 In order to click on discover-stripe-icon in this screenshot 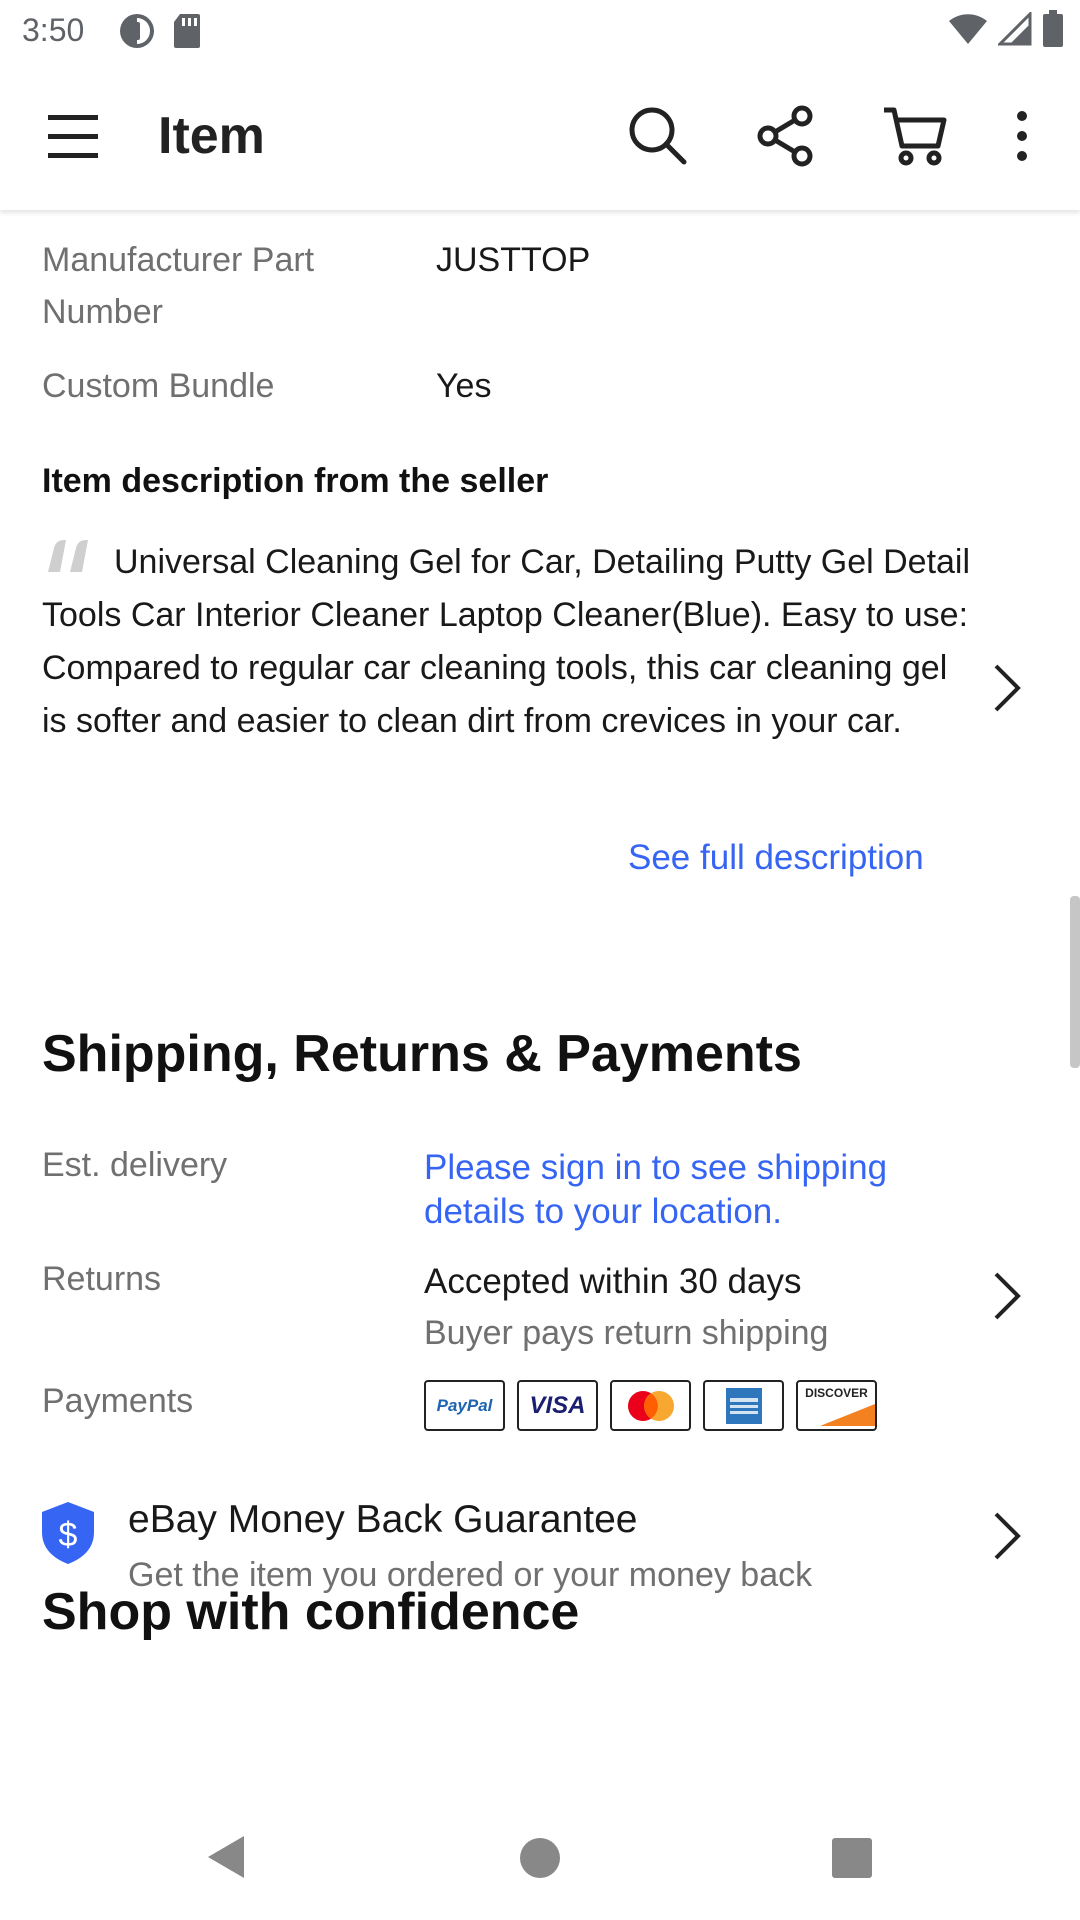, I will do `click(847, 1415)`.